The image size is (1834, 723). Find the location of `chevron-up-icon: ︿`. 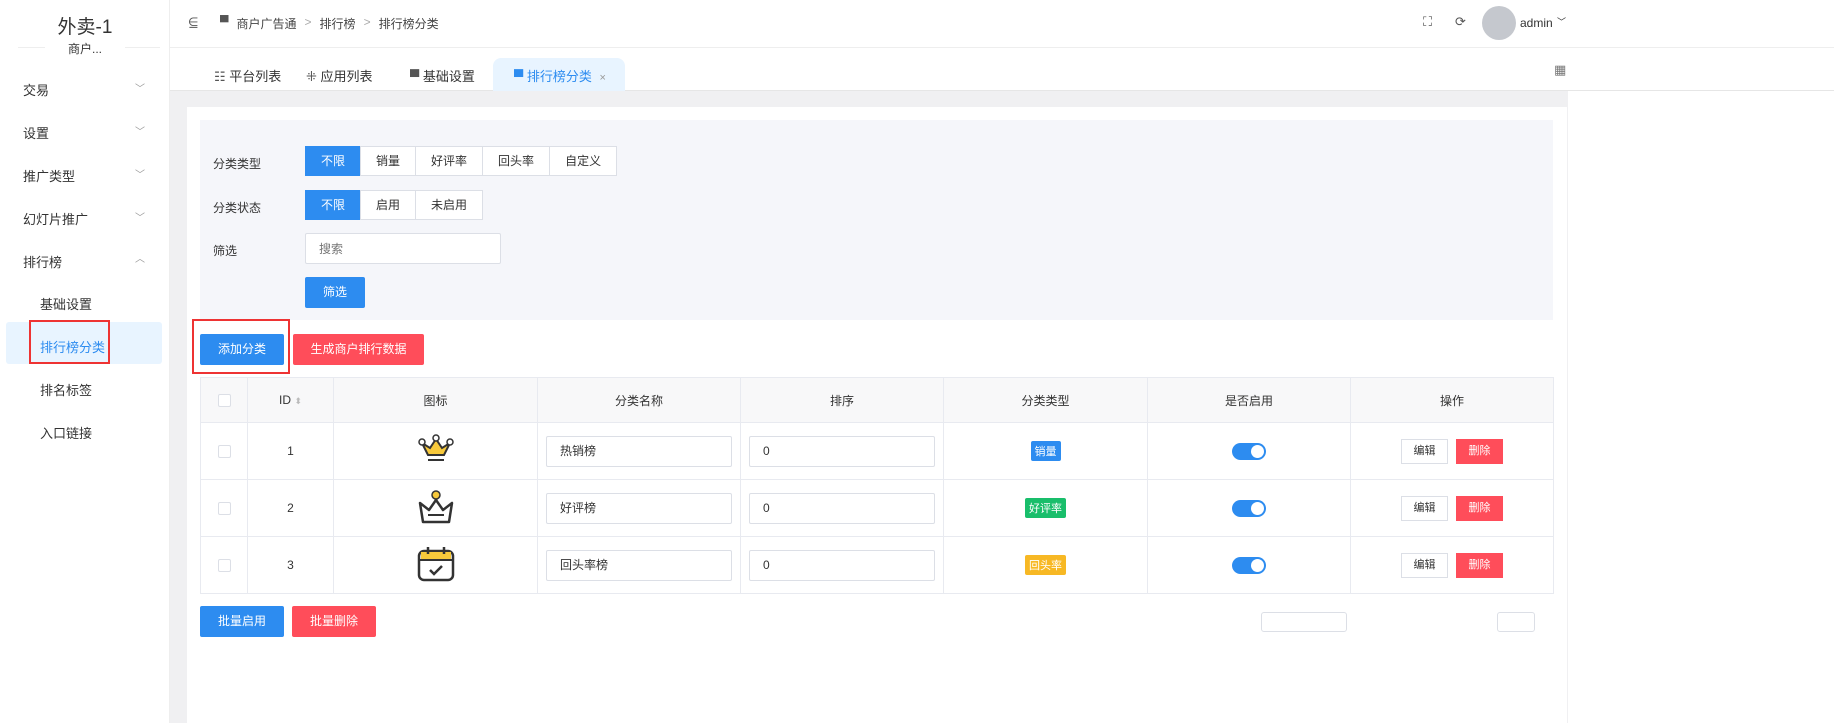

chevron-up-icon: ︿ is located at coordinates (140, 259).